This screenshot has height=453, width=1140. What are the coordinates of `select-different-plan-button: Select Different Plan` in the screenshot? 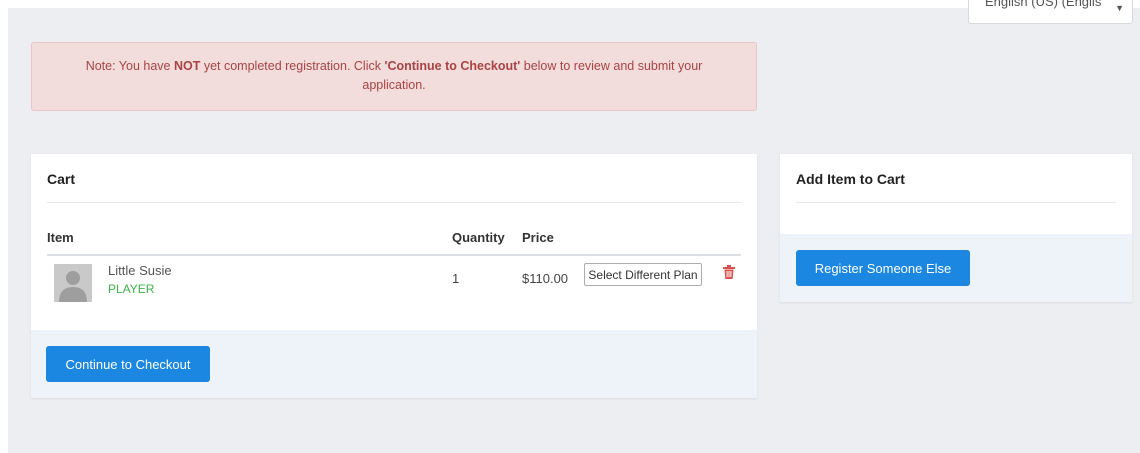 It's located at (643, 274).